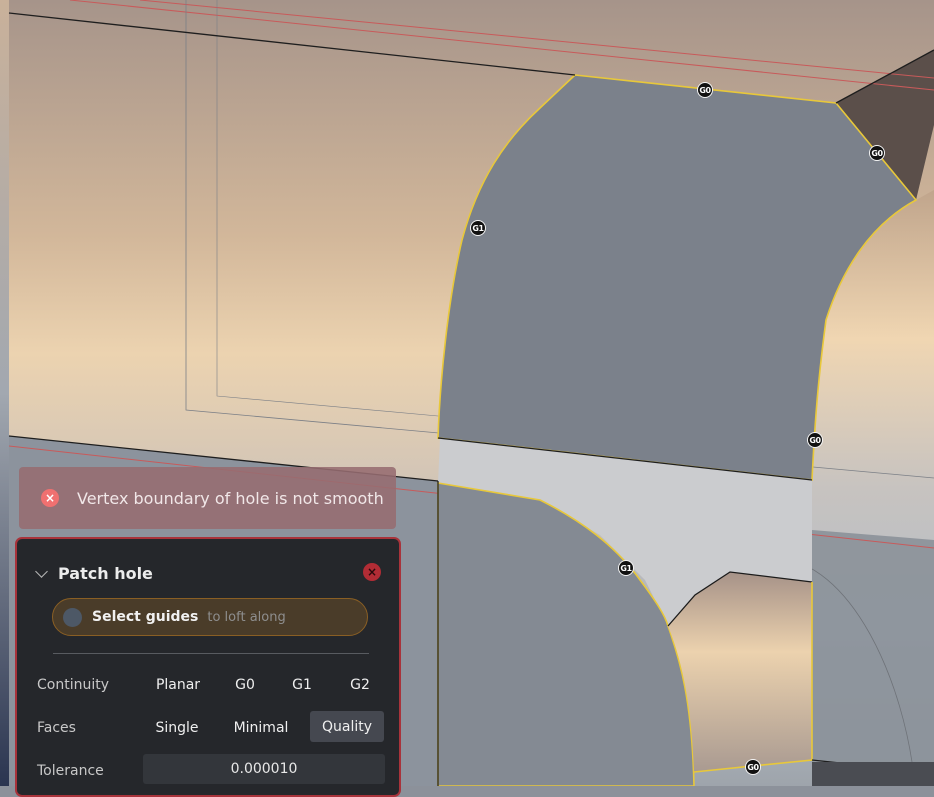 Image resolution: width=934 pixels, height=797 pixels. What do you see at coordinates (211, 653) in the screenshot?
I see `divider` at bounding box center [211, 653].